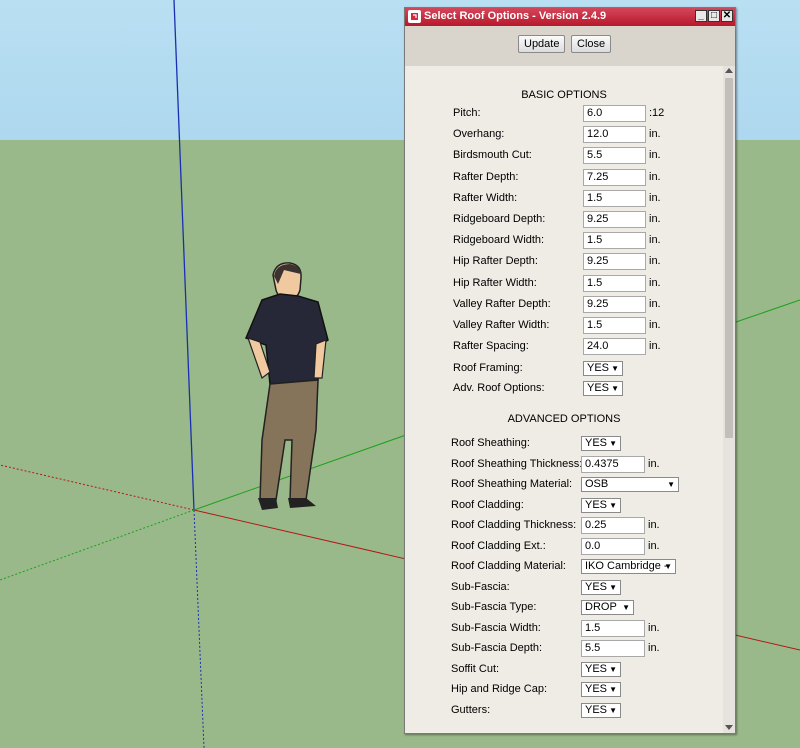 Image resolution: width=800 pixels, height=748 pixels. Describe the element at coordinates (570, 46) in the screenshot. I see `dialog-toolbar: Update Close` at that location.